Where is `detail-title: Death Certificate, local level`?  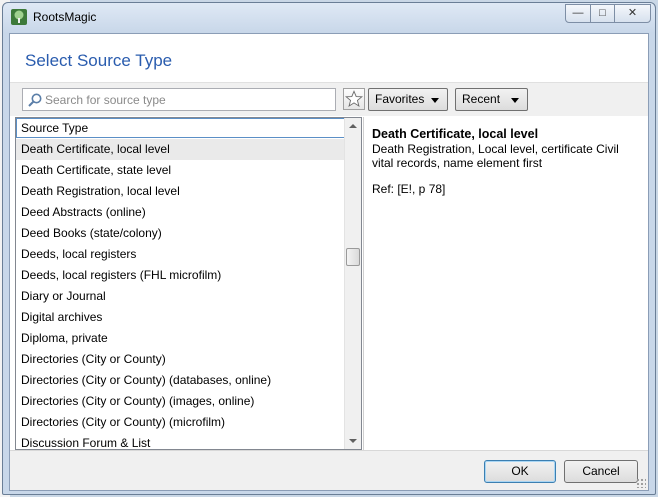
detail-title: Death Certificate, local level is located at coordinates (455, 134).